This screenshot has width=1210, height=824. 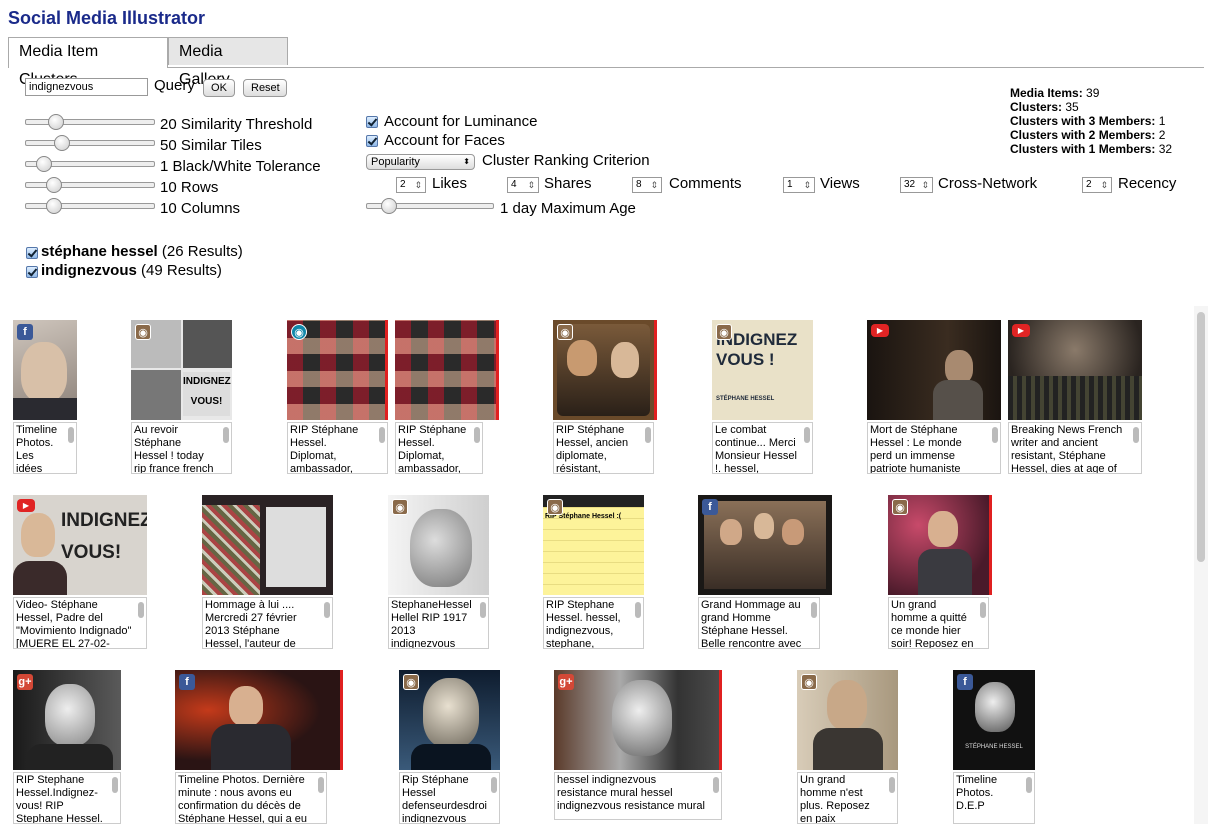 What do you see at coordinates (1088, 135) in the screenshot?
I see `stat-clusters-2: Clusters with 2 Members: 2` at bounding box center [1088, 135].